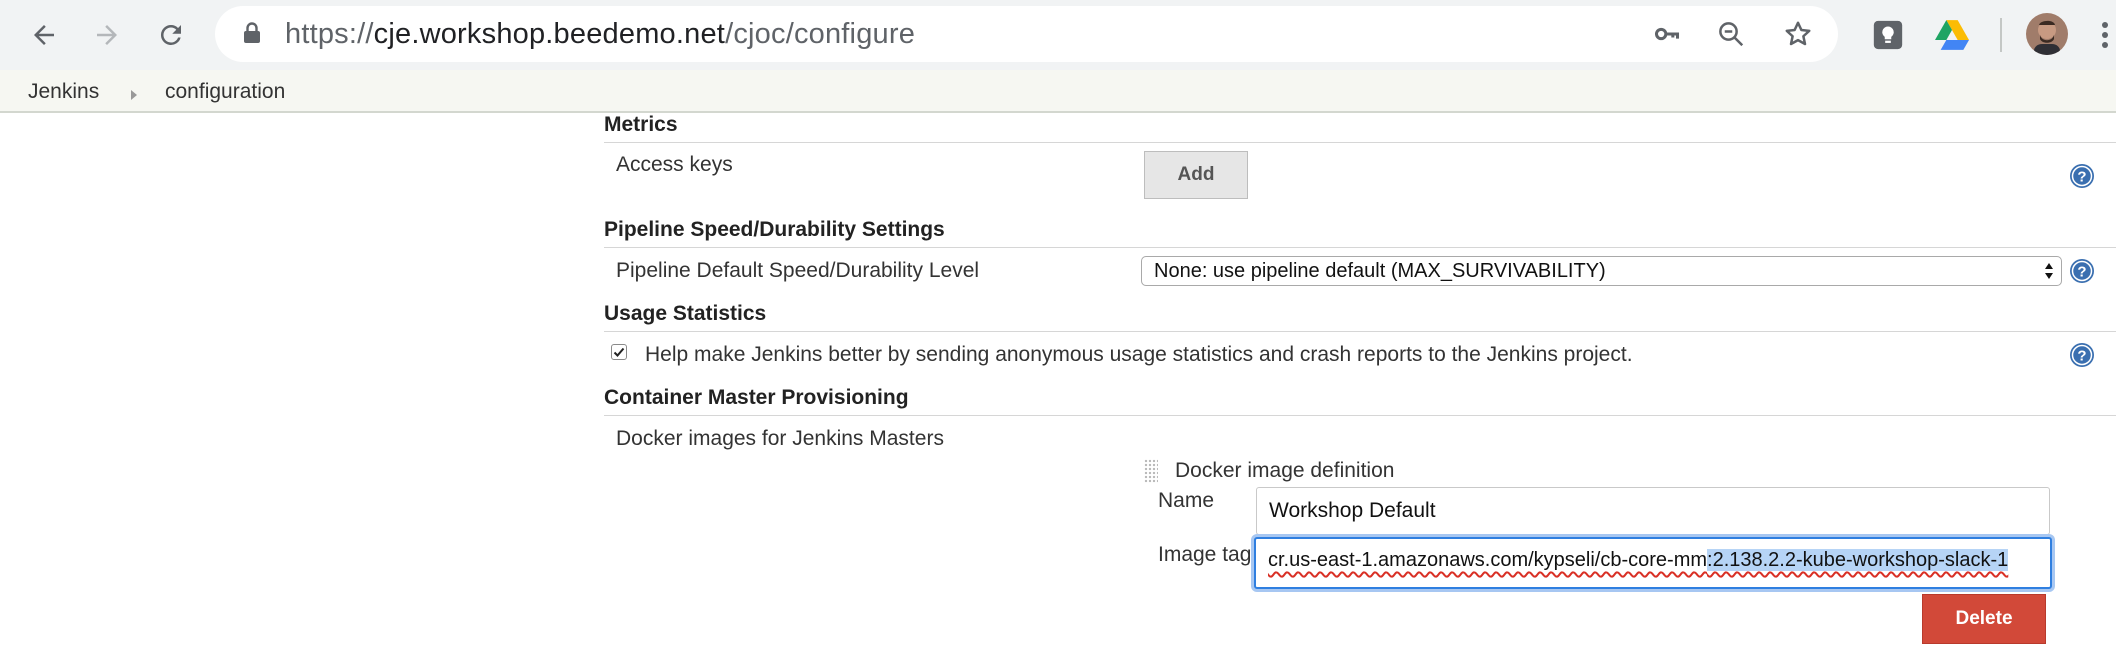 Image resolution: width=2116 pixels, height=660 pixels. Describe the element at coordinates (674, 164) in the screenshot. I see `access-keys-label: Access keys` at that location.